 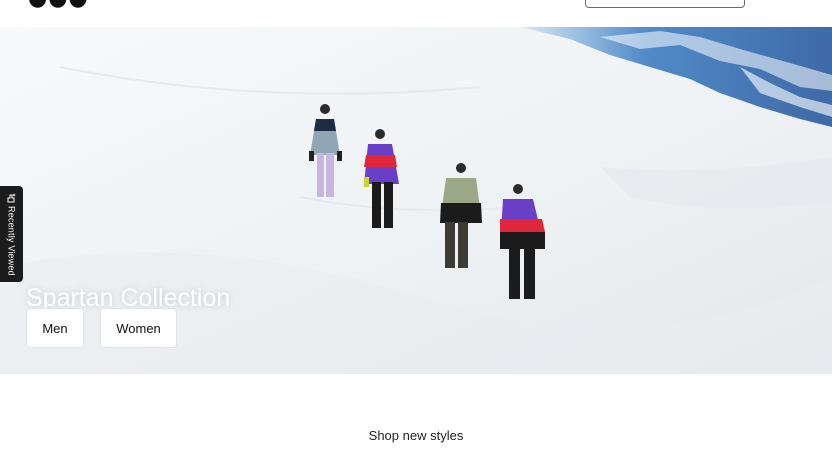 I want to click on section-heading: Shop new styles, so click(x=416, y=435).